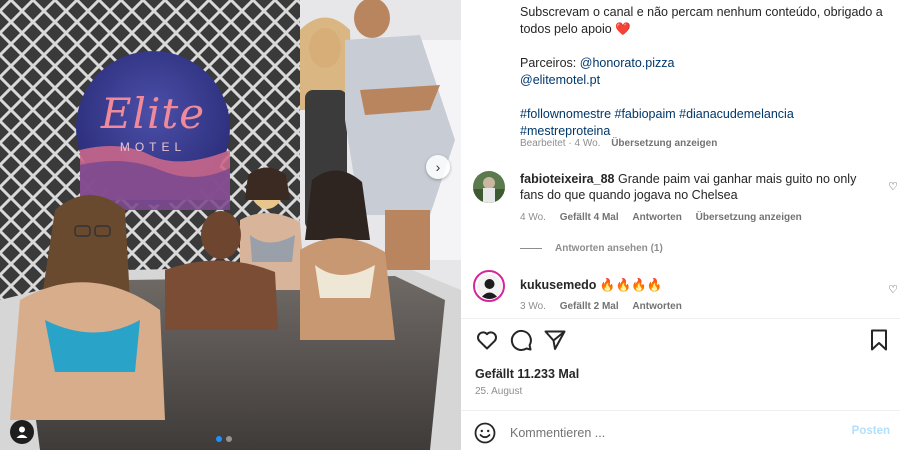 The image size is (900, 450). I want to click on comment-text: kukusemedo 🔥🔥🔥🔥, so click(692, 285).